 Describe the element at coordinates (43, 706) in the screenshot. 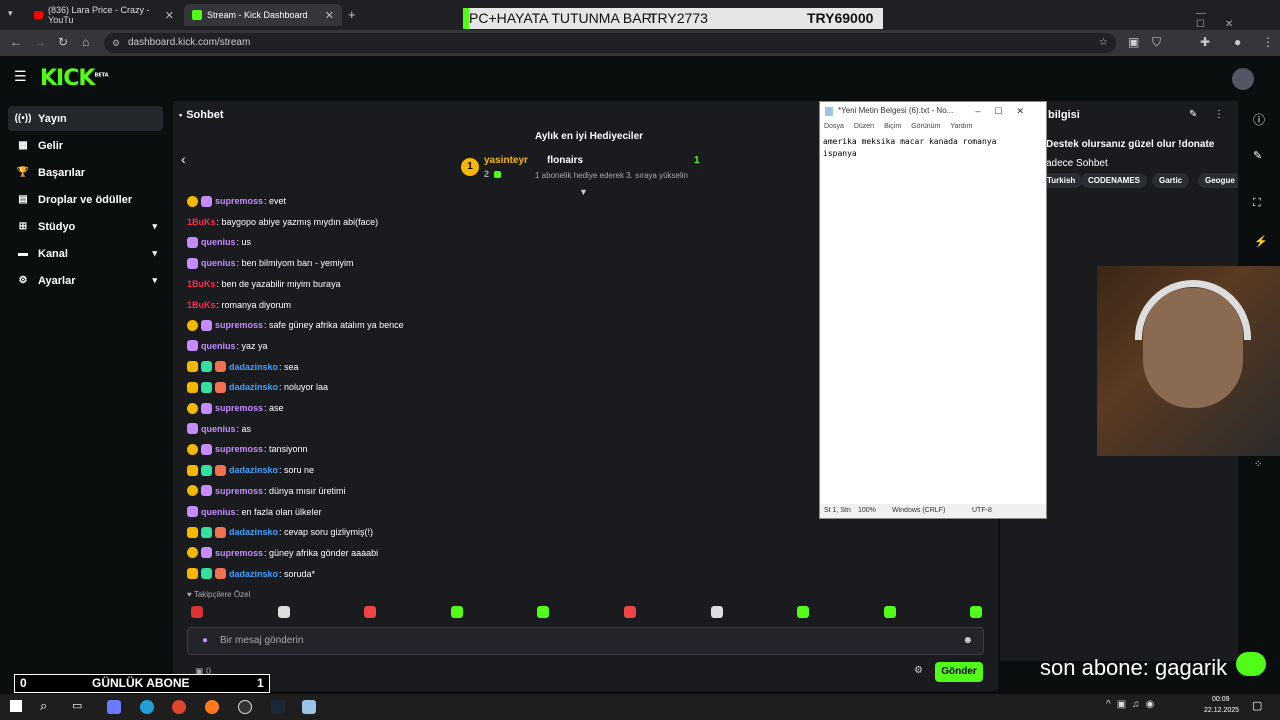

I see `search-icon: ⌕` at that location.